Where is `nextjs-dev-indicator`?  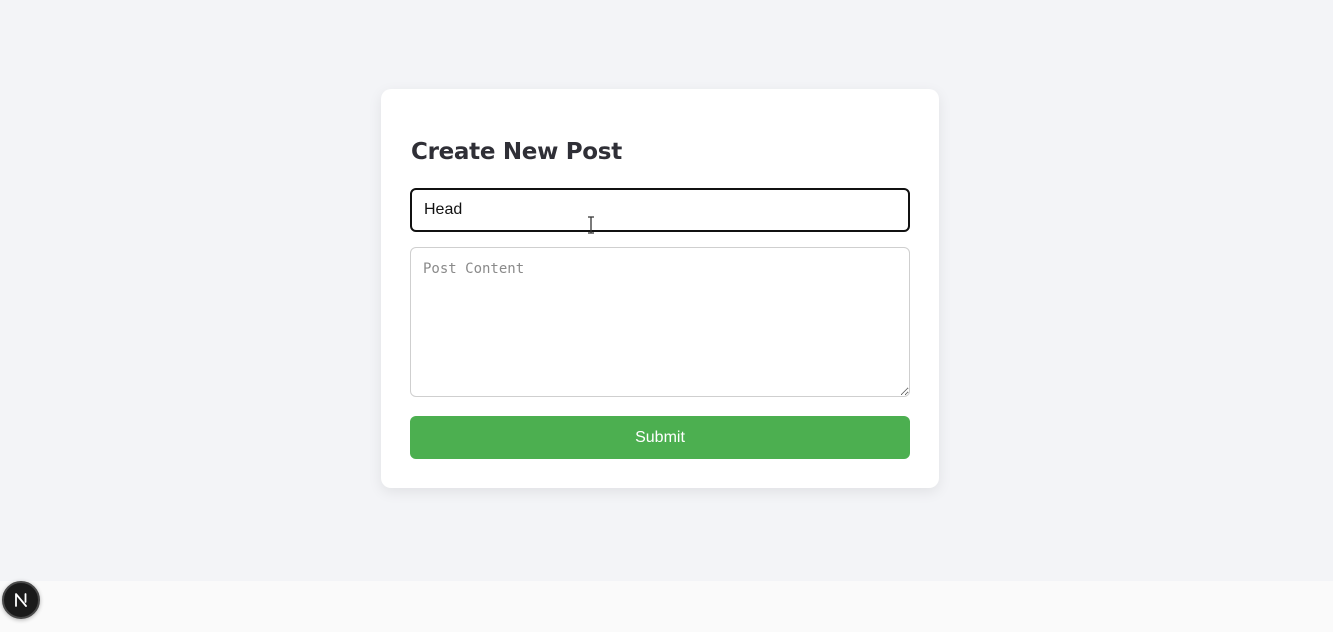
nextjs-dev-indicator is located at coordinates (21, 600).